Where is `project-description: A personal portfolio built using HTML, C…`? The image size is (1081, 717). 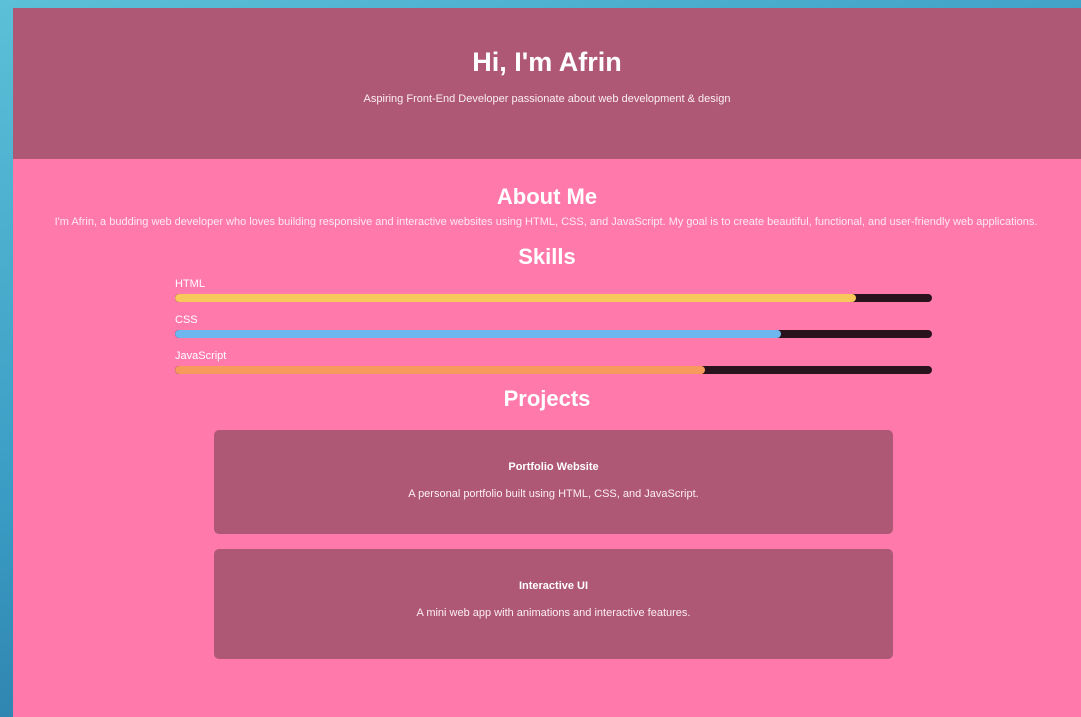
project-description: A personal portfolio built using HTML, C… is located at coordinates (553, 494).